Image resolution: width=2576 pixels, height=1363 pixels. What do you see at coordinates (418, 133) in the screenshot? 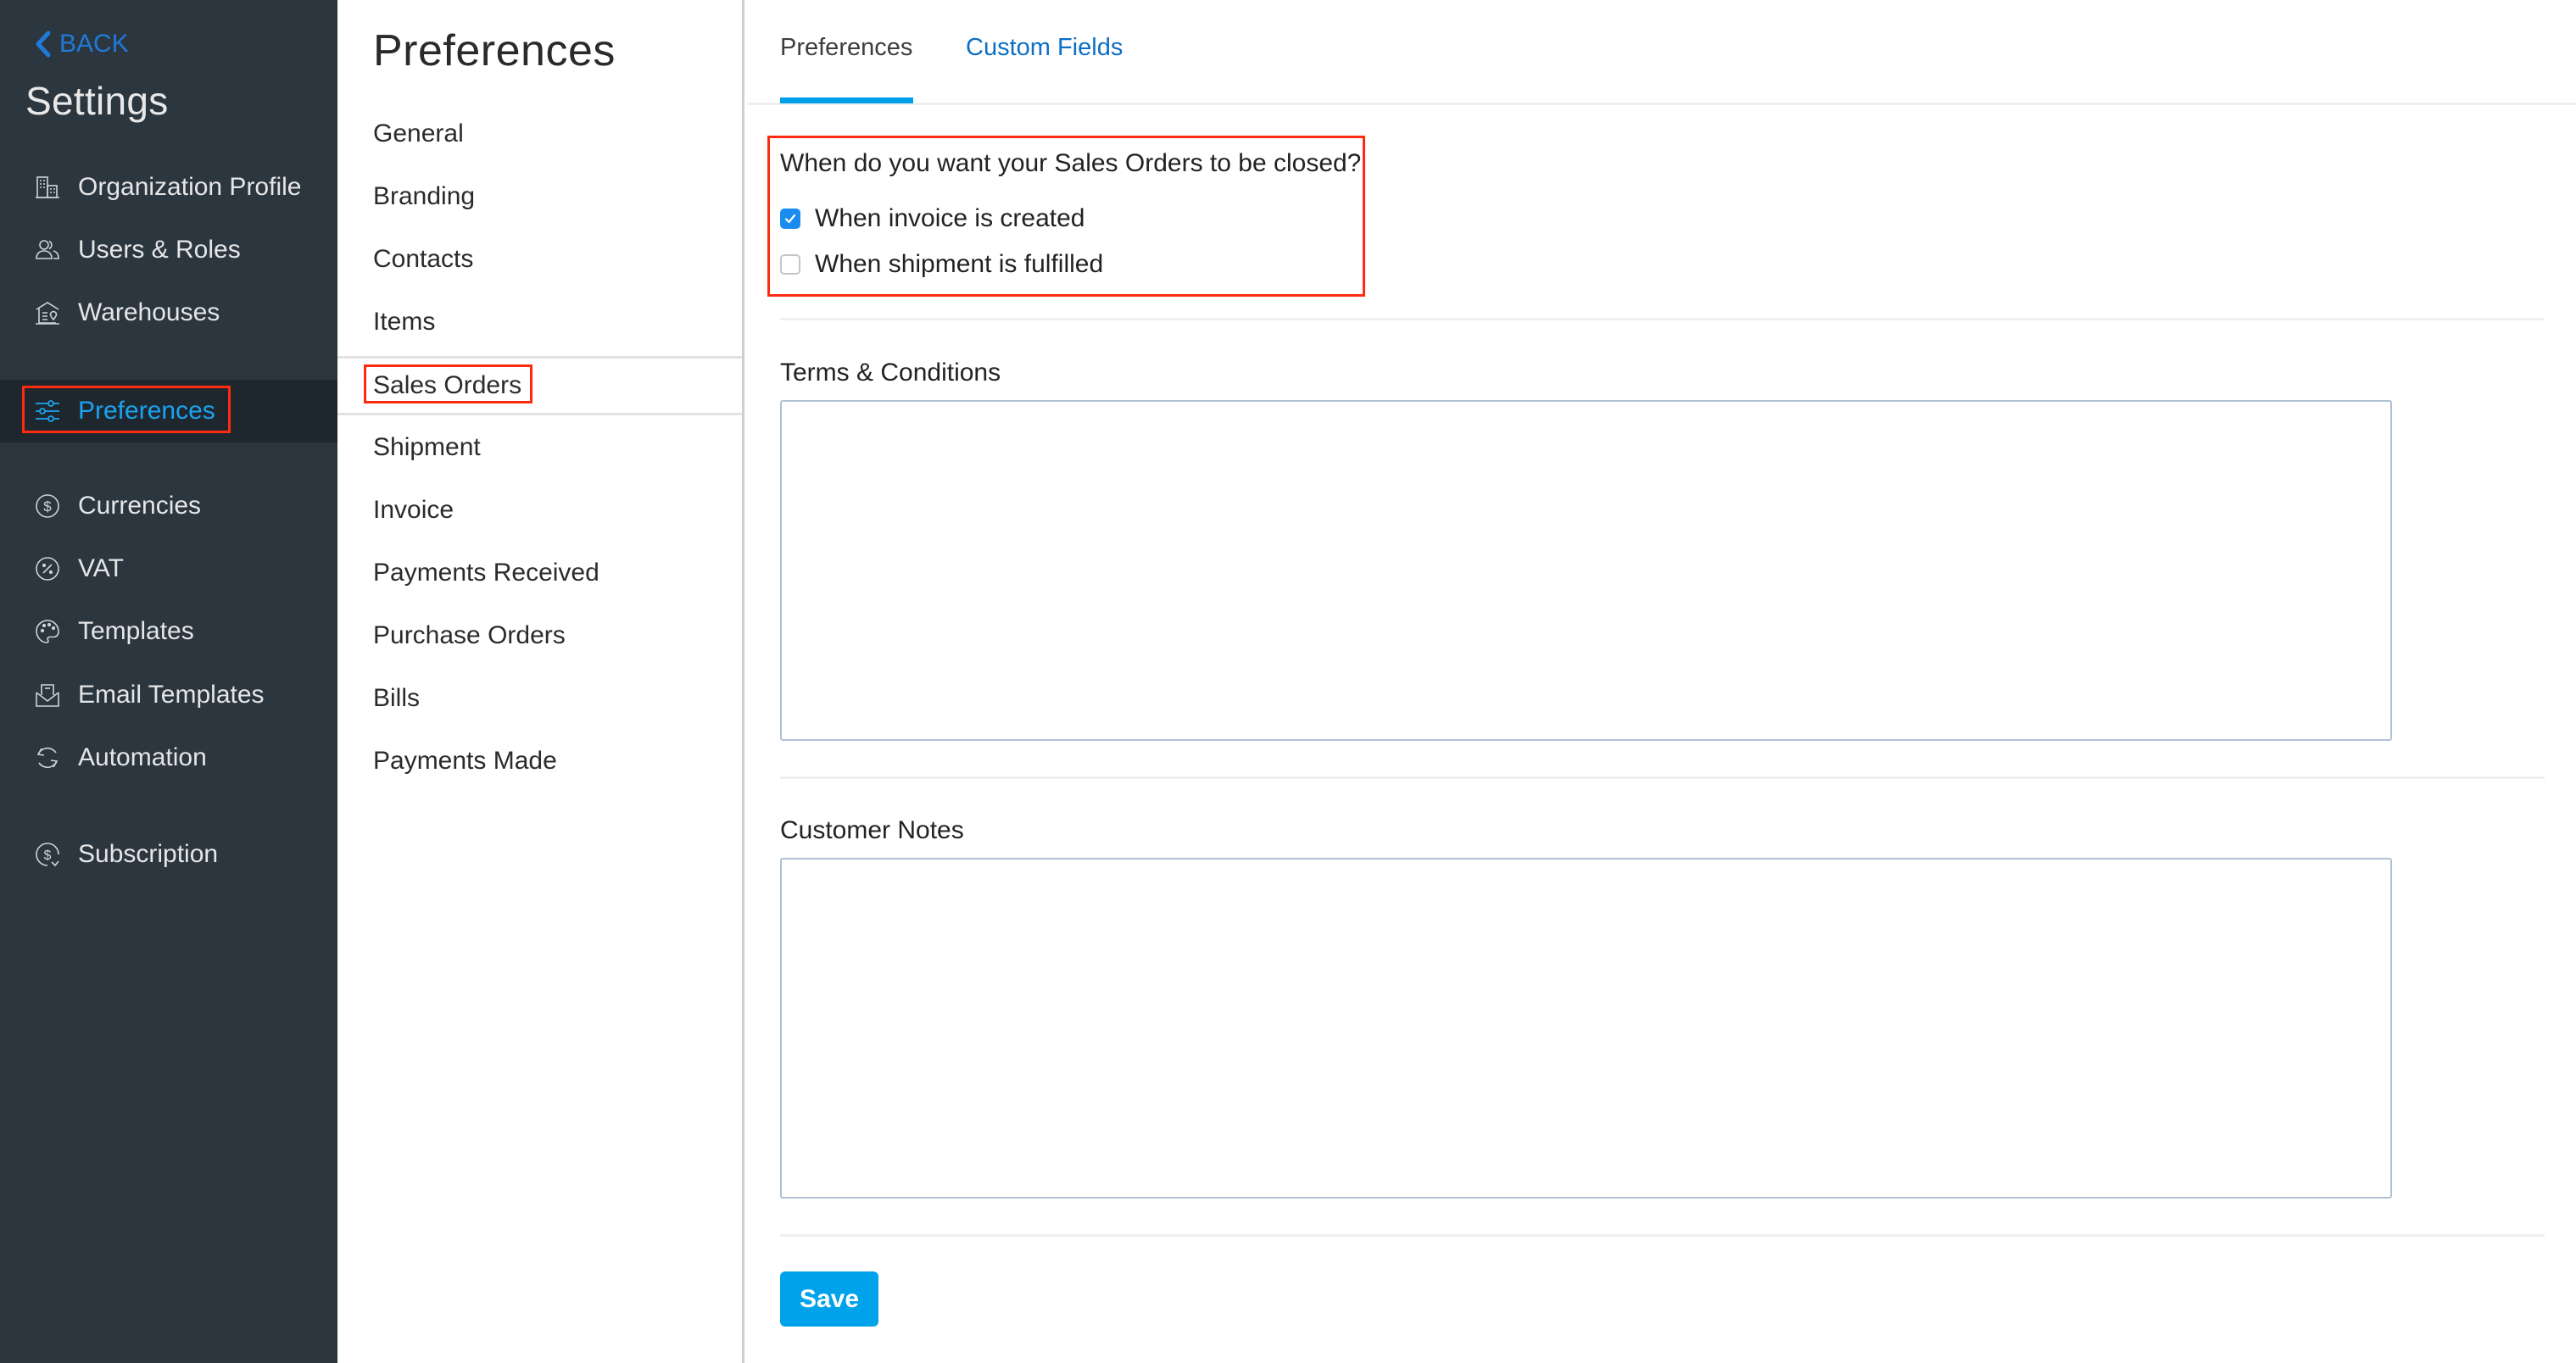
I see `submenu-item-label: General` at bounding box center [418, 133].